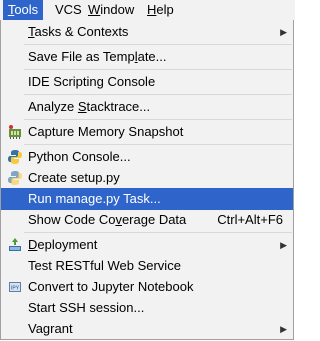 This screenshot has height=341, width=320. I want to click on menu-item-label: Test RESTful Web Service, so click(104, 265).